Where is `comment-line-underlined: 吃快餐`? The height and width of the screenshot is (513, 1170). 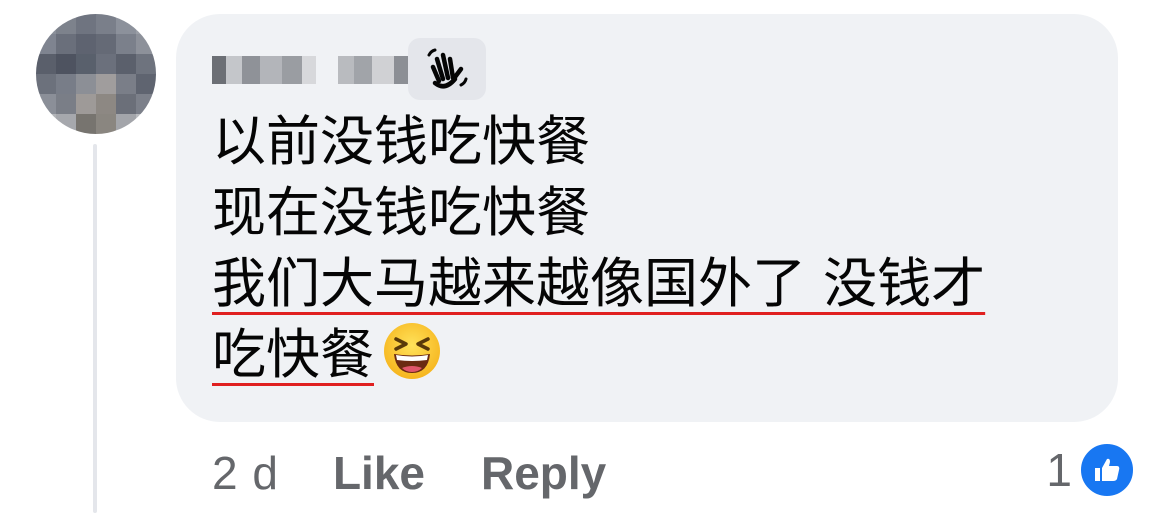 comment-line-underlined: 吃快餐 is located at coordinates (293, 354).